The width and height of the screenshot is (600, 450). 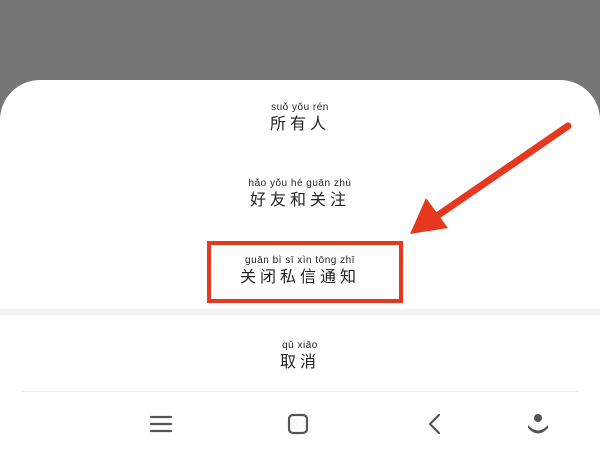 I want to click on menu-icon, so click(x=161, y=424).